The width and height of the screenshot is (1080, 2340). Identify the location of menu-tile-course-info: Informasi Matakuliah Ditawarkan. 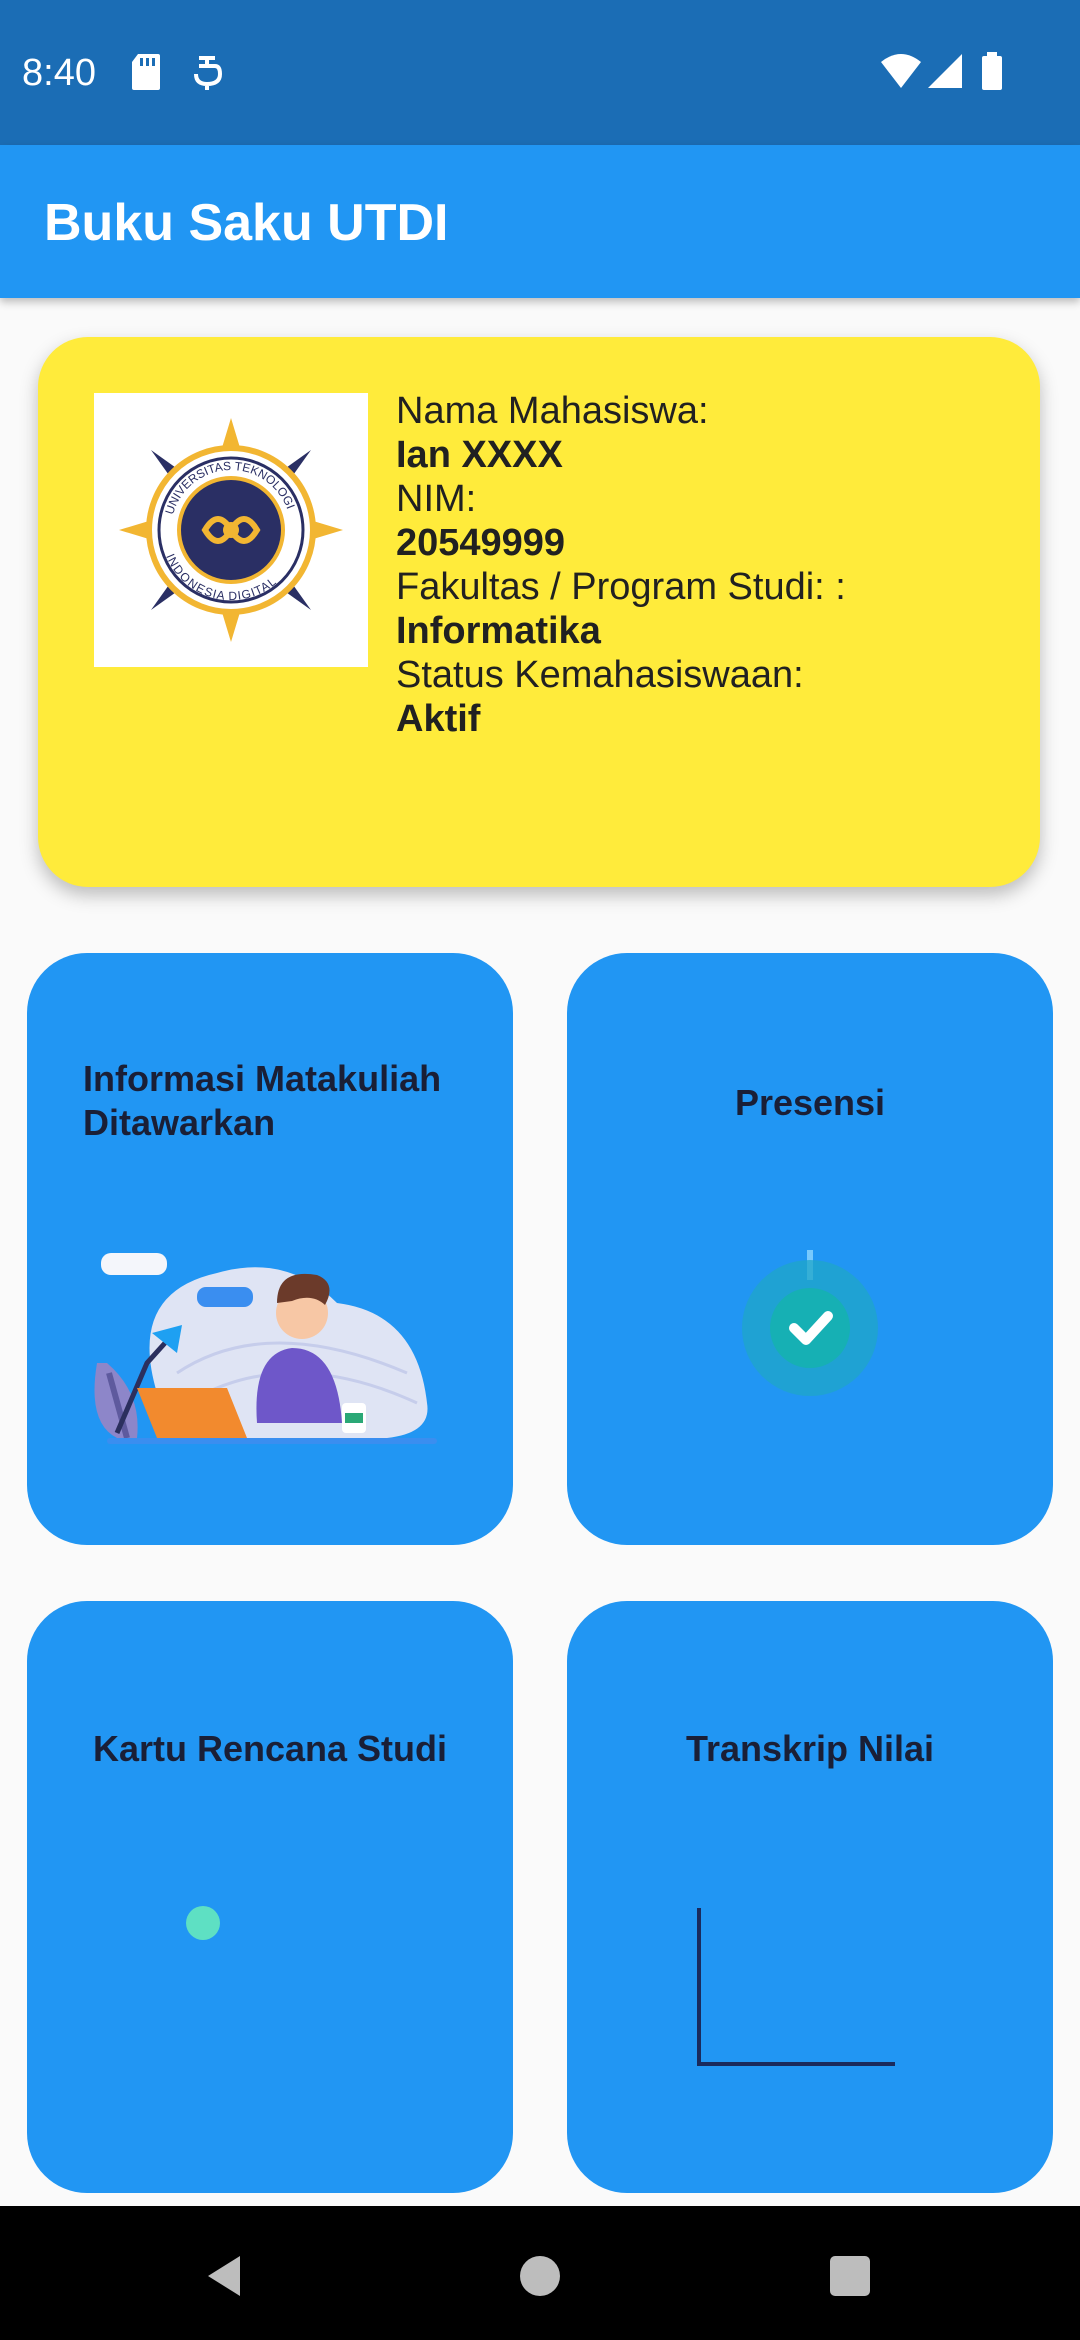
(270, 1249).